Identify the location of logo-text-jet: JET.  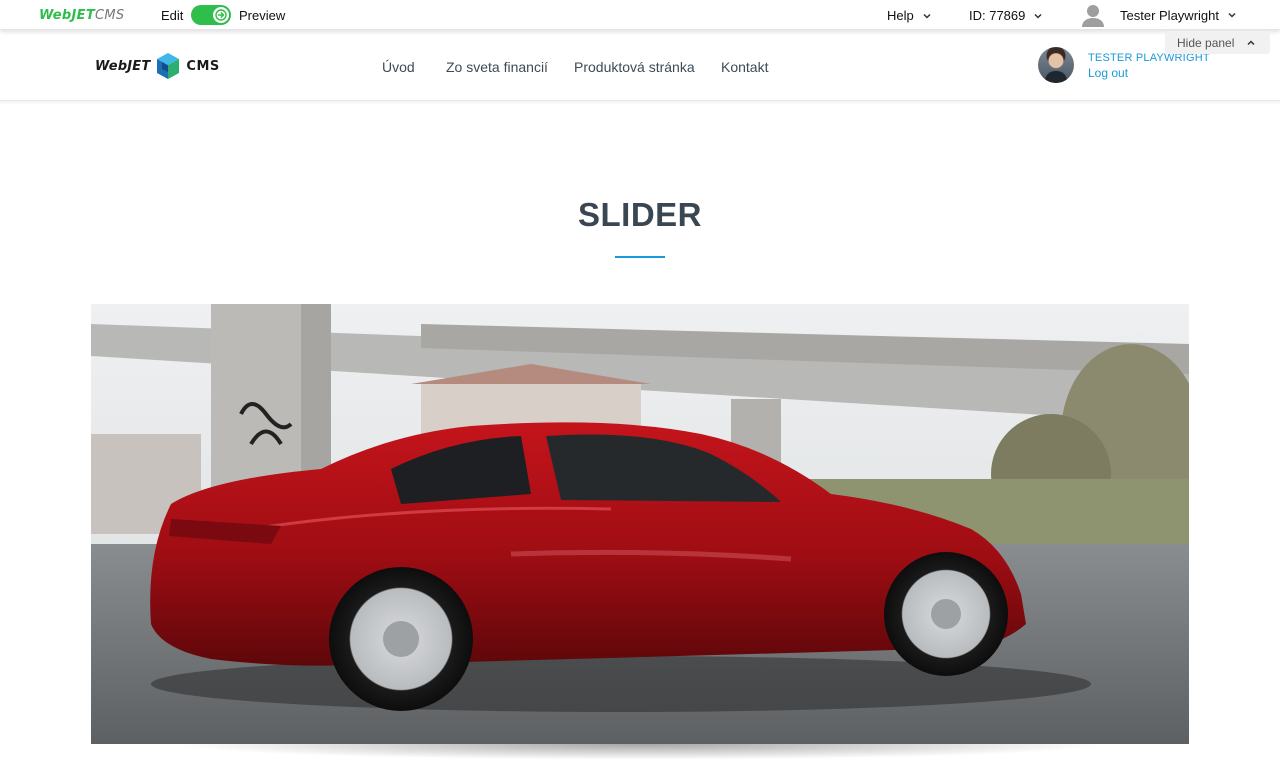
(83, 15).